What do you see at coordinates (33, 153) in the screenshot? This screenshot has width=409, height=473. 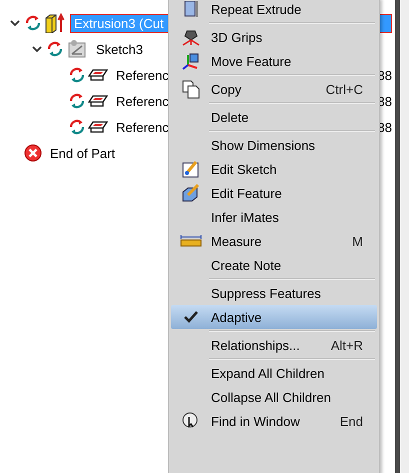 I see `error-icon` at bounding box center [33, 153].